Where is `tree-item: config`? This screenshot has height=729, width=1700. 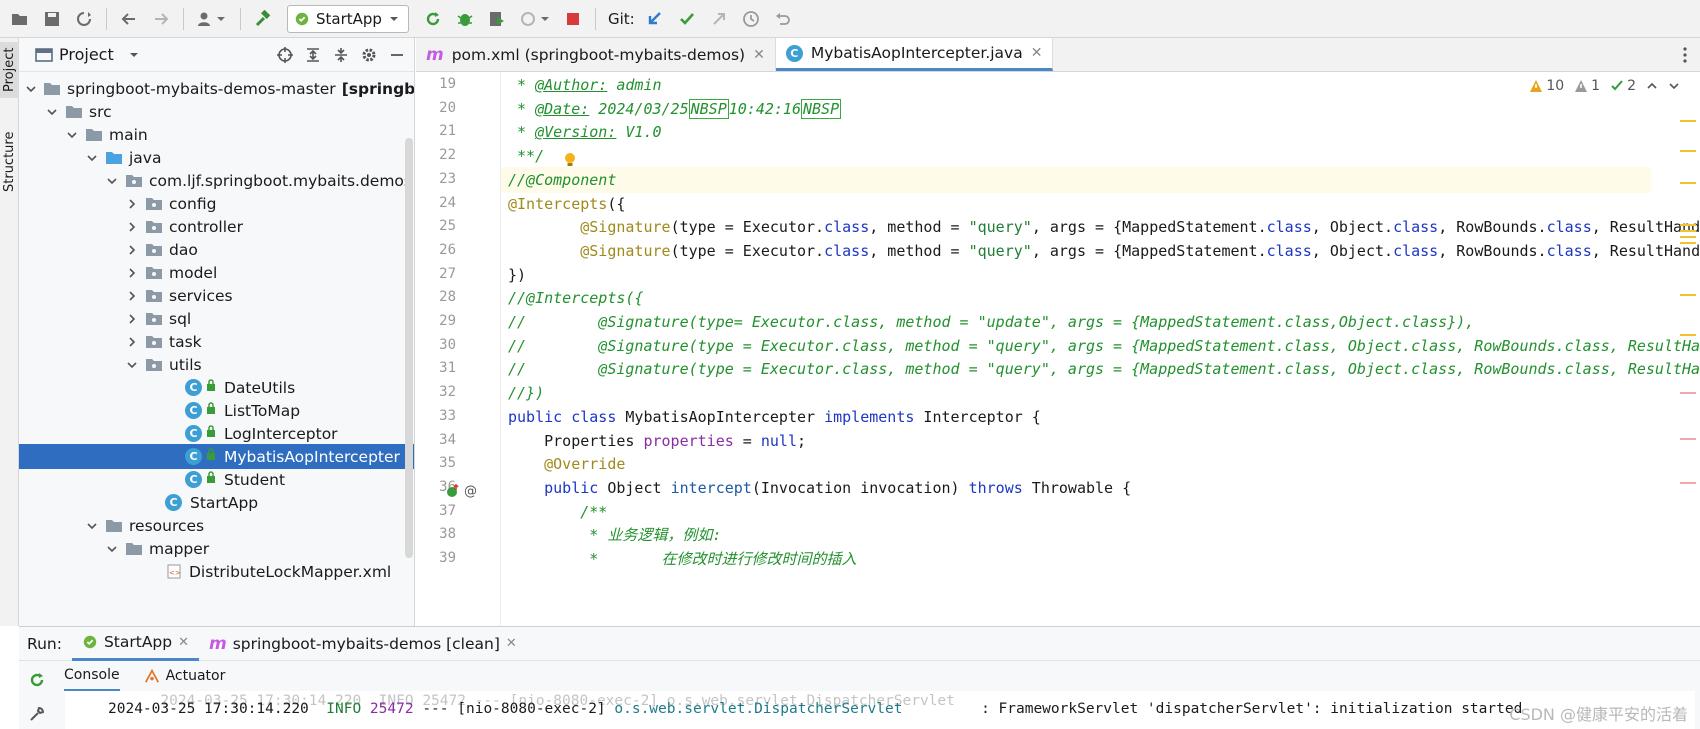 tree-item: config is located at coordinates (216, 203).